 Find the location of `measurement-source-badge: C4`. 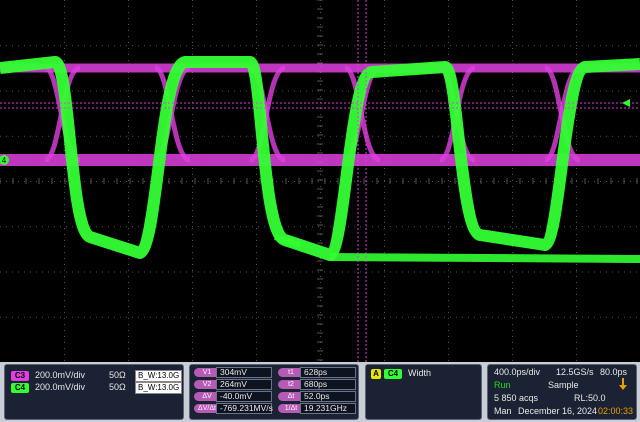

measurement-source-badge: C4 is located at coordinates (393, 374).